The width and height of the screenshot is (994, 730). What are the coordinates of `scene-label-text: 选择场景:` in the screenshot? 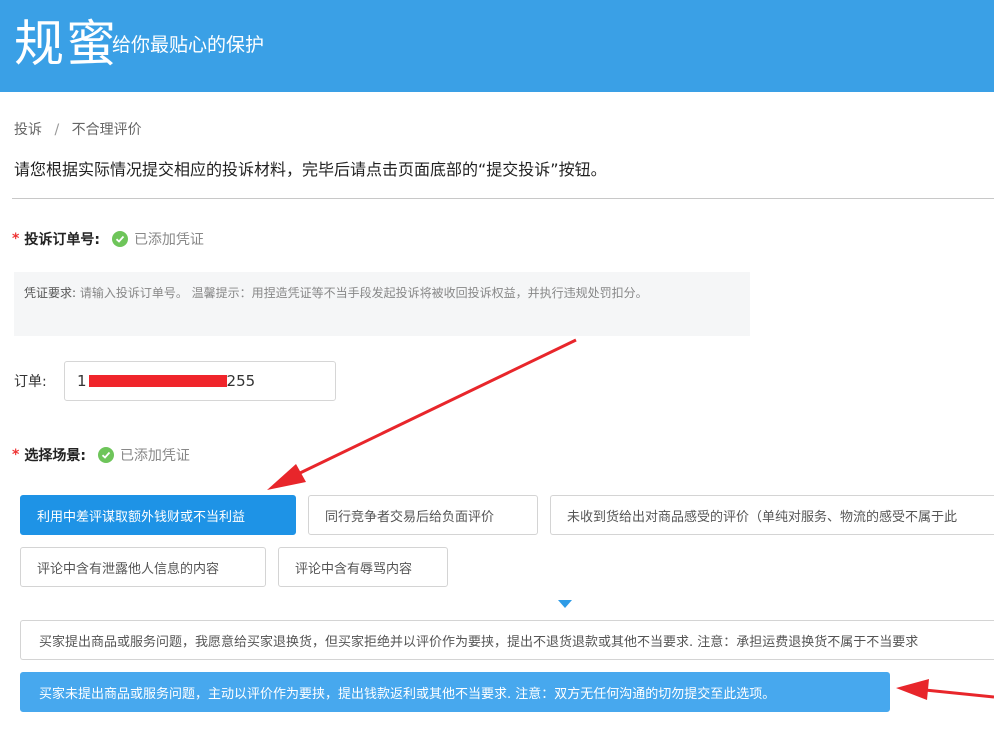 It's located at (55, 456).